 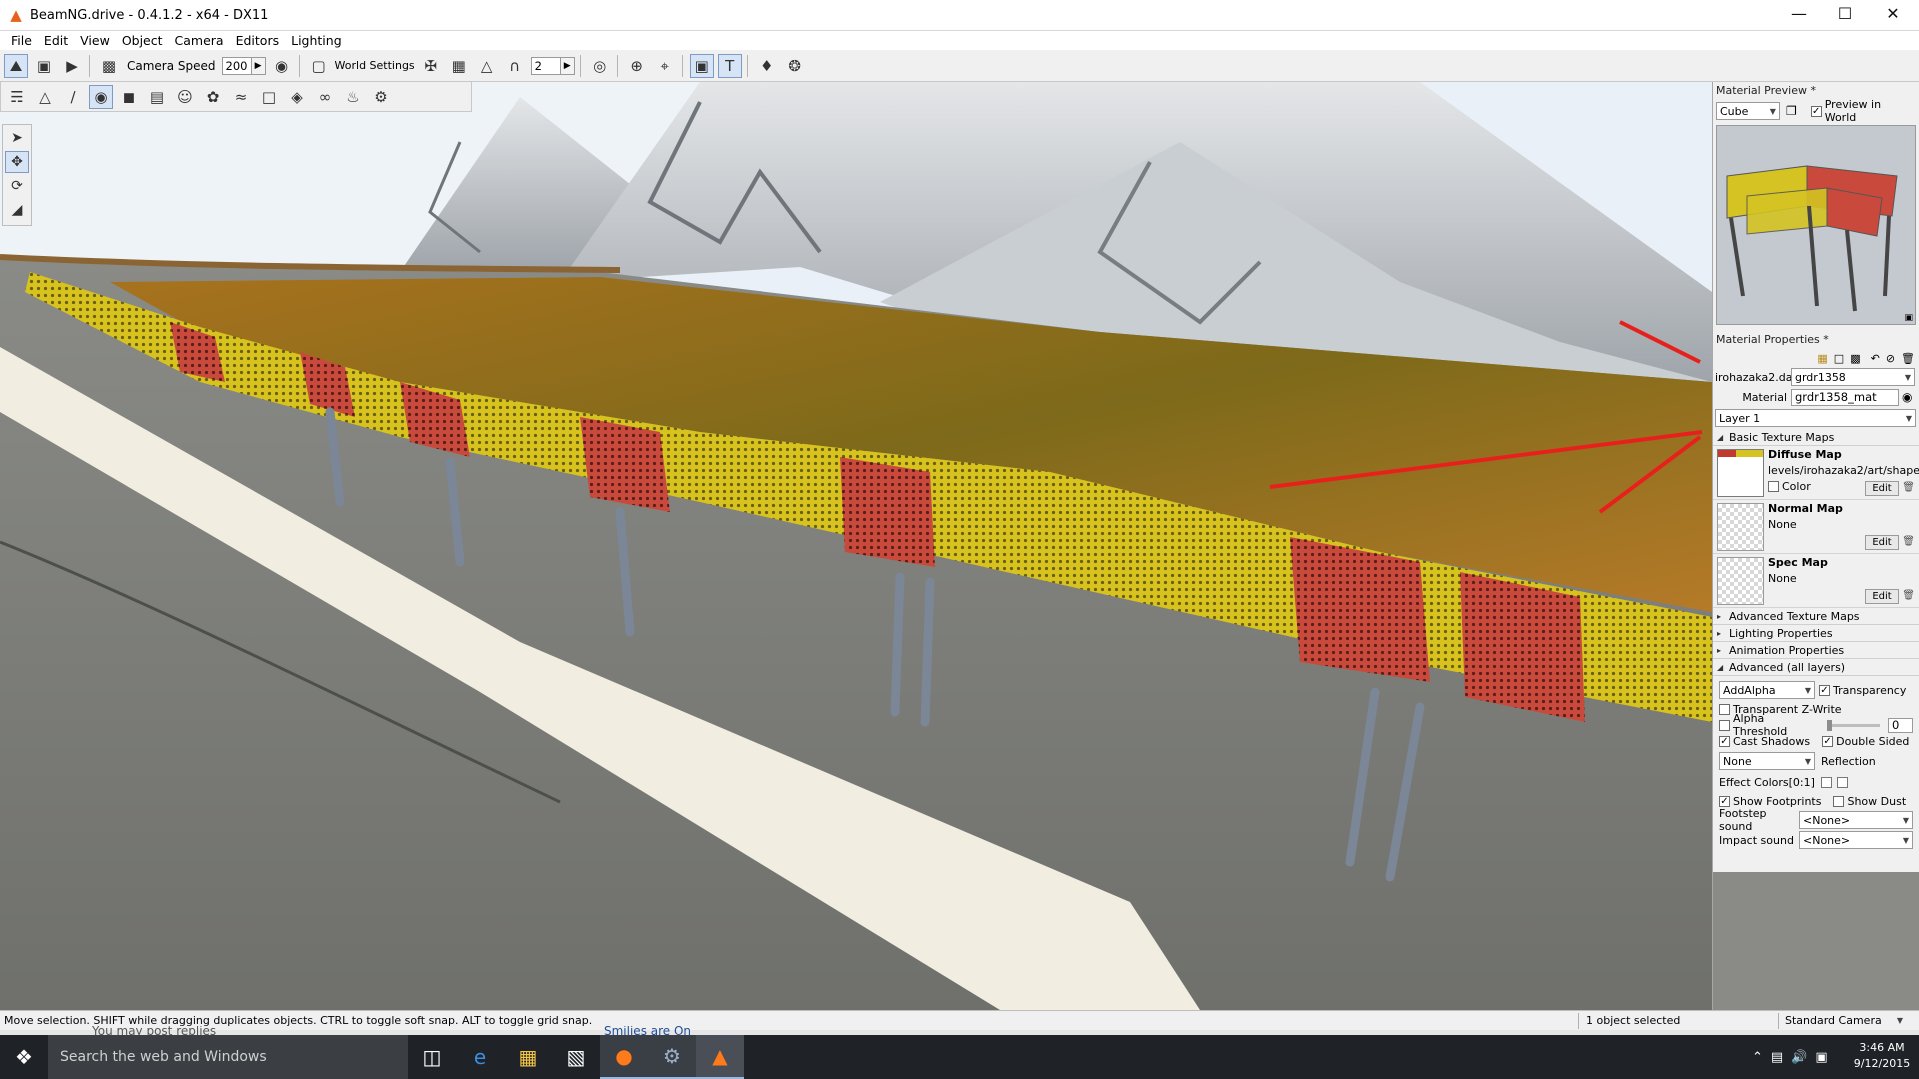 I want to click on menu-editors: Editors, so click(x=258, y=40).